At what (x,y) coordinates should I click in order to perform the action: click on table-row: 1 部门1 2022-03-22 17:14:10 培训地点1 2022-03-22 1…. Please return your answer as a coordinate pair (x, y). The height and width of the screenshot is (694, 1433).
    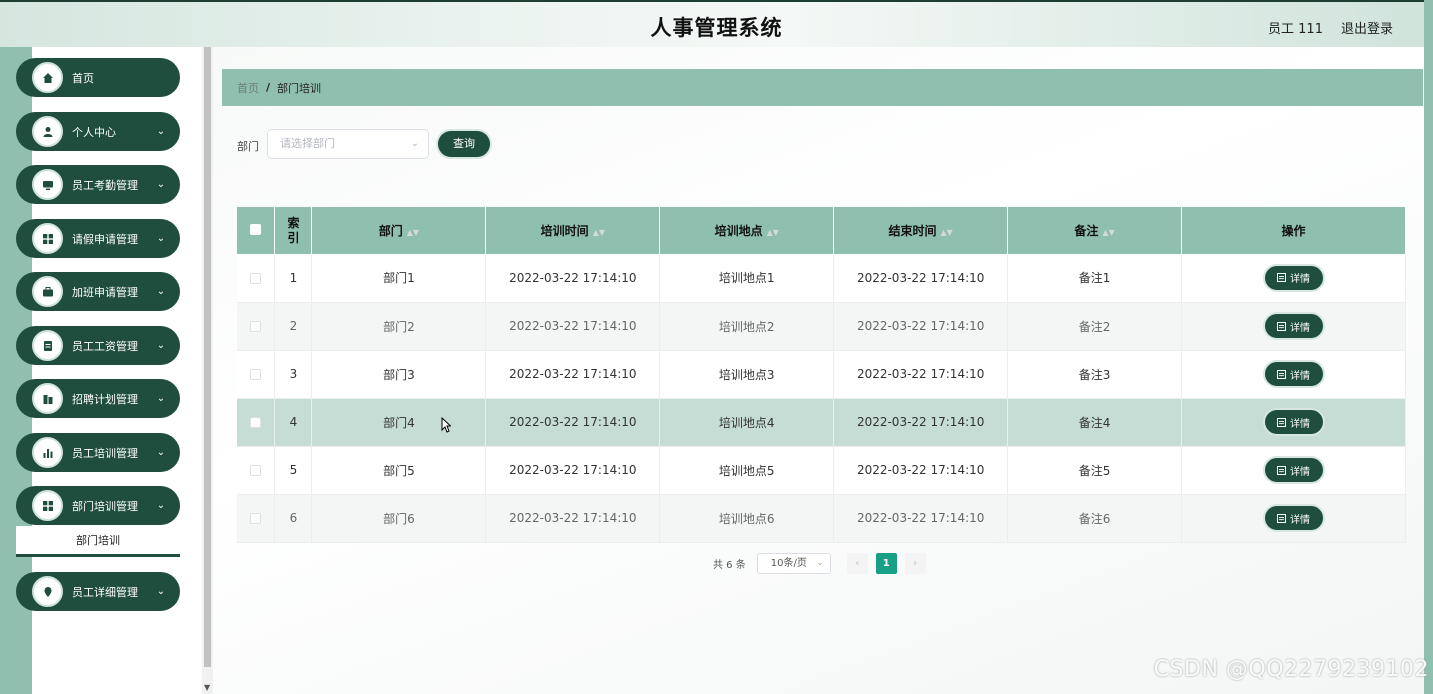
    Looking at the image, I should click on (821, 278).